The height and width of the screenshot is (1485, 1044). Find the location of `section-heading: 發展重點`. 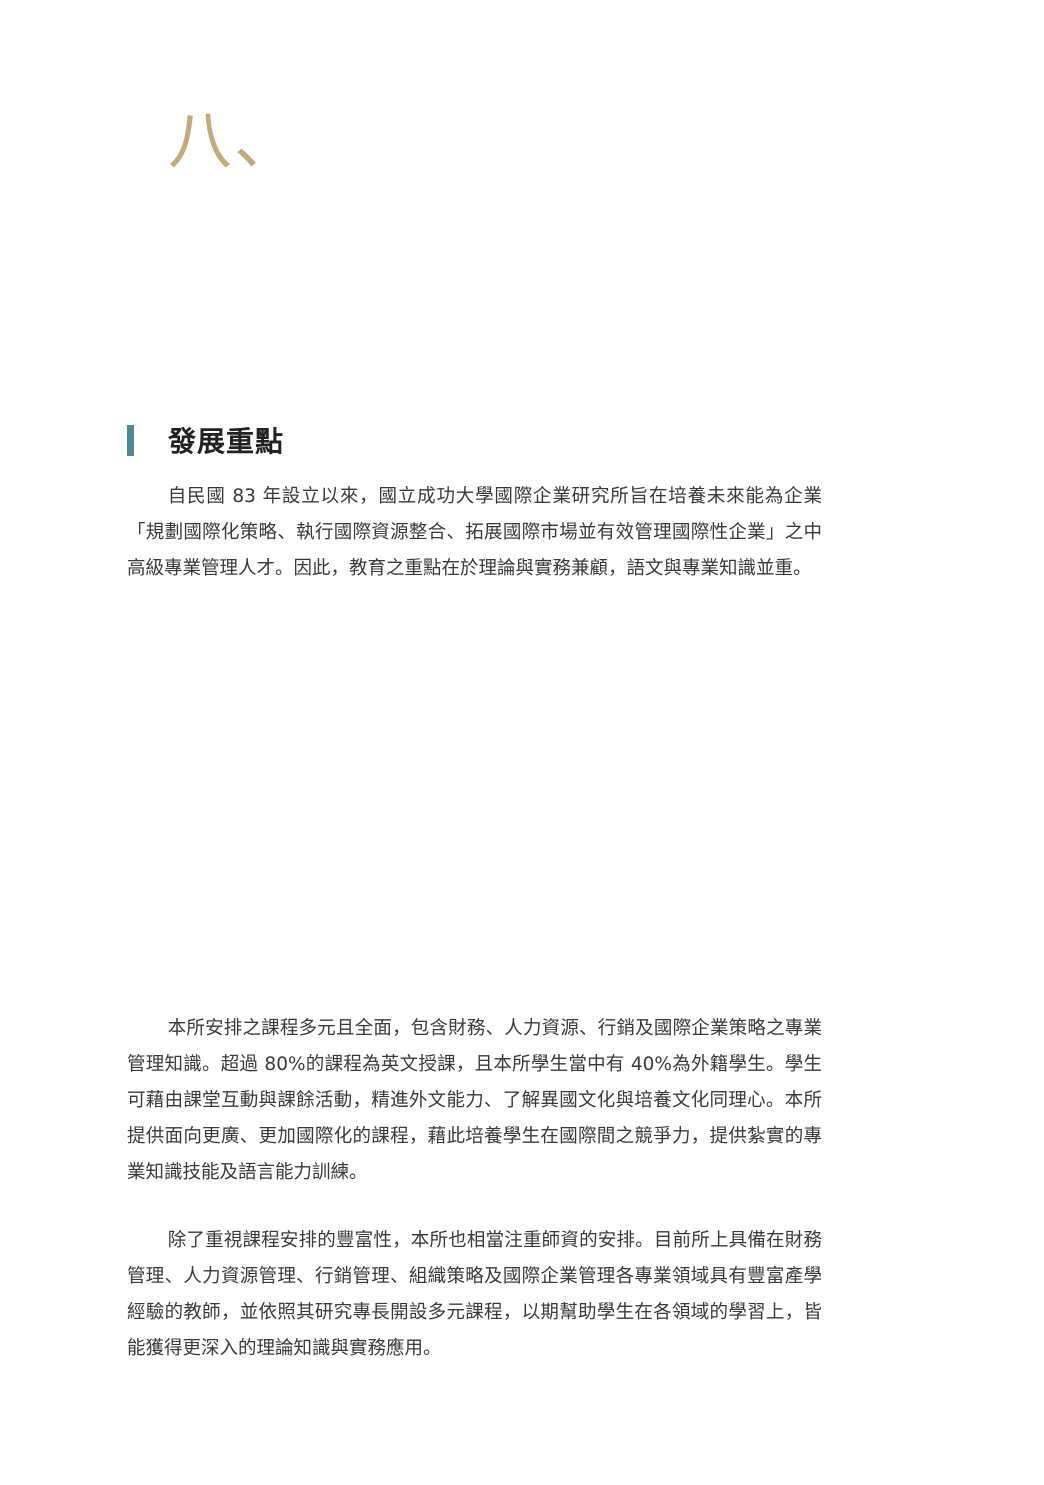

section-heading: 發展重點 is located at coordinates (205, 440).